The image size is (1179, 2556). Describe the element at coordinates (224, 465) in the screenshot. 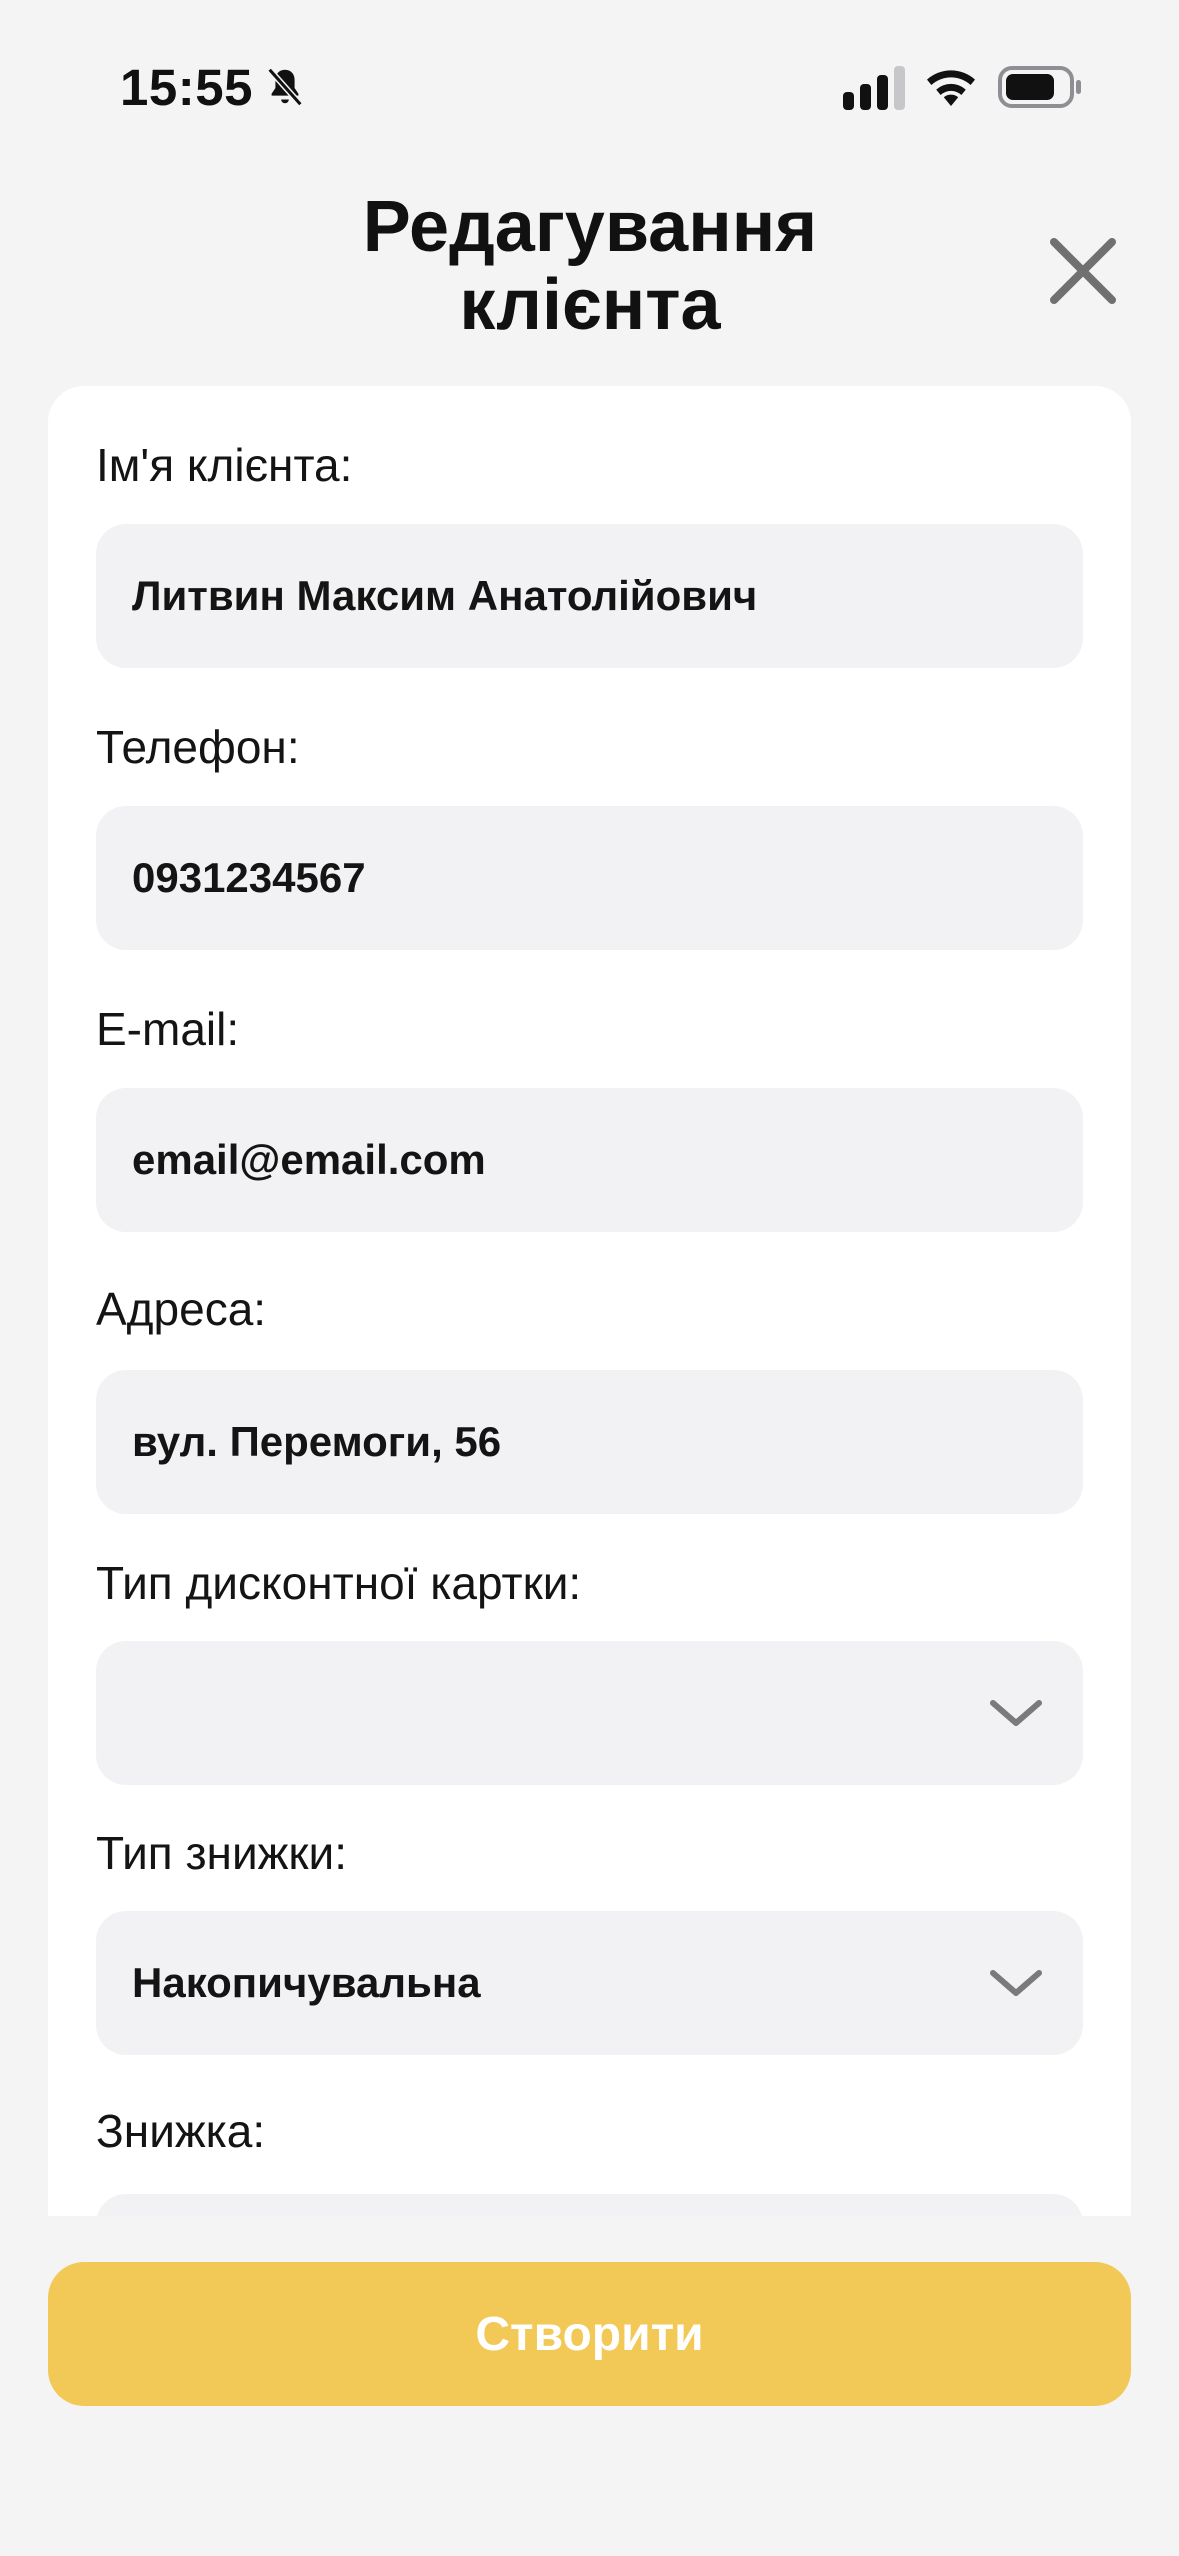

I see `client-name-label: Ім'я клієнта:` at that location.